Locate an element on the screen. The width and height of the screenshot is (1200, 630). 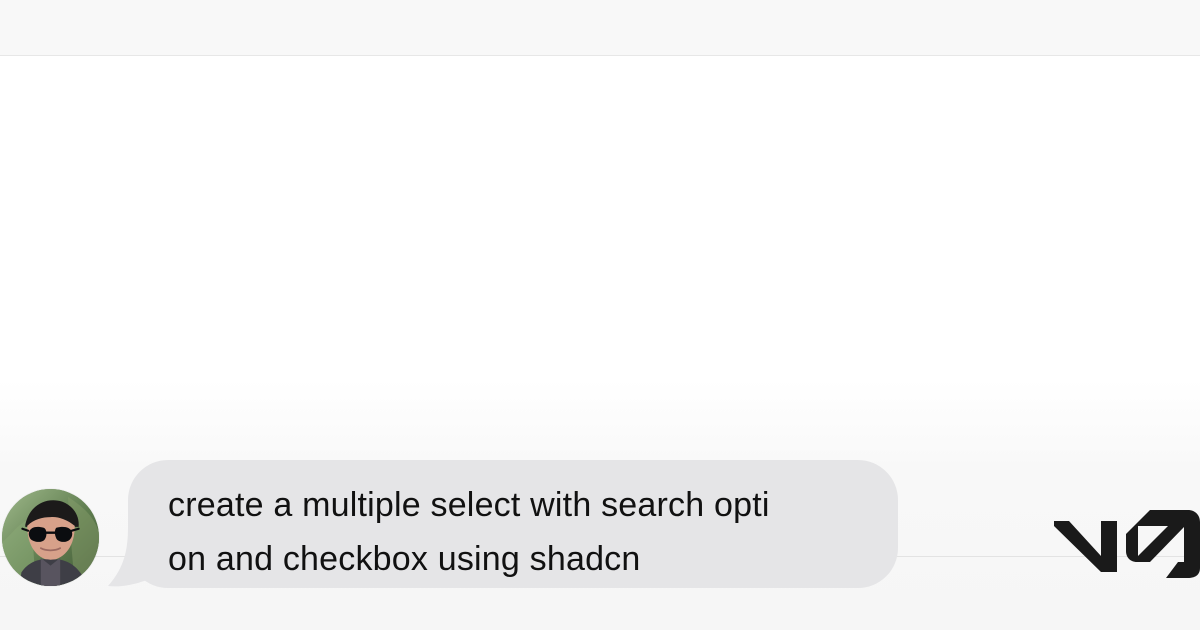
user-avatar is located at coordinates (50, 537).